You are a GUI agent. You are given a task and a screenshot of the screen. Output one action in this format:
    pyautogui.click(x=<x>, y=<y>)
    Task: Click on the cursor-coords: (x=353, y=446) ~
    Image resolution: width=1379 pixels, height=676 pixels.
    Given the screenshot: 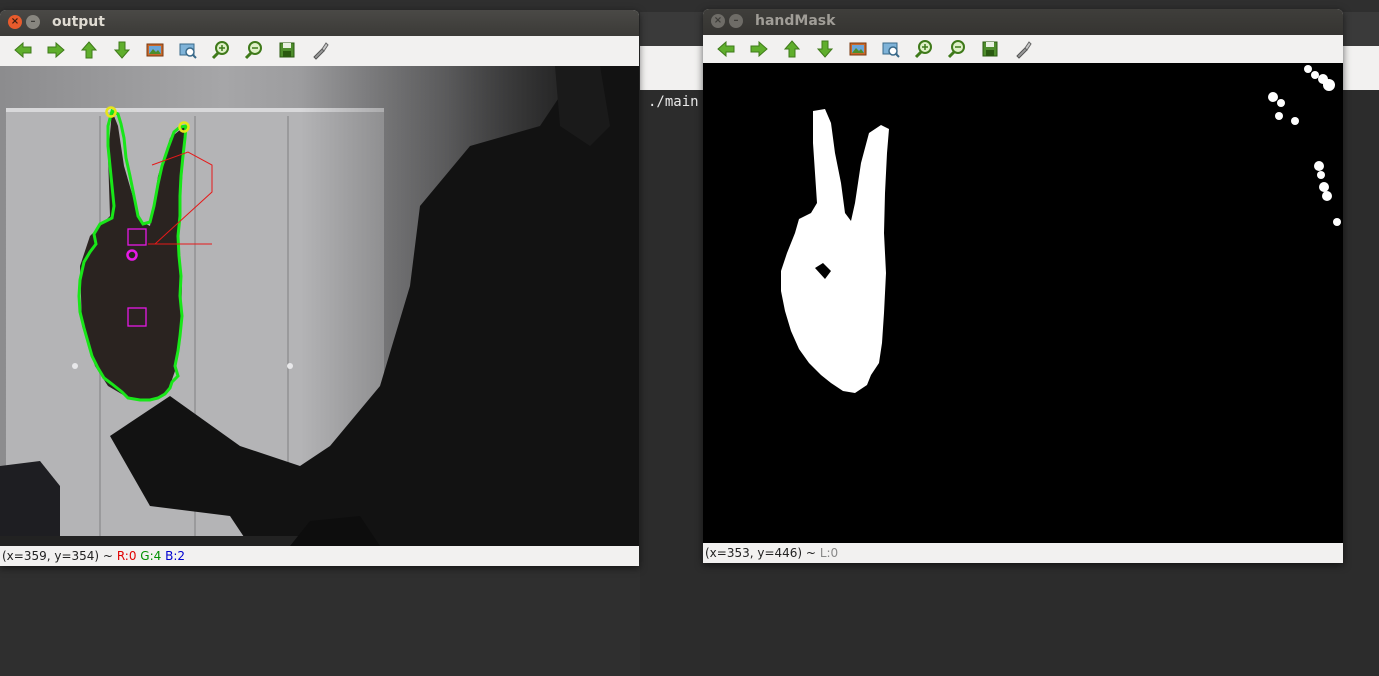 What is the action you would take?
    pyautogui.click(x=760, y=553)
    